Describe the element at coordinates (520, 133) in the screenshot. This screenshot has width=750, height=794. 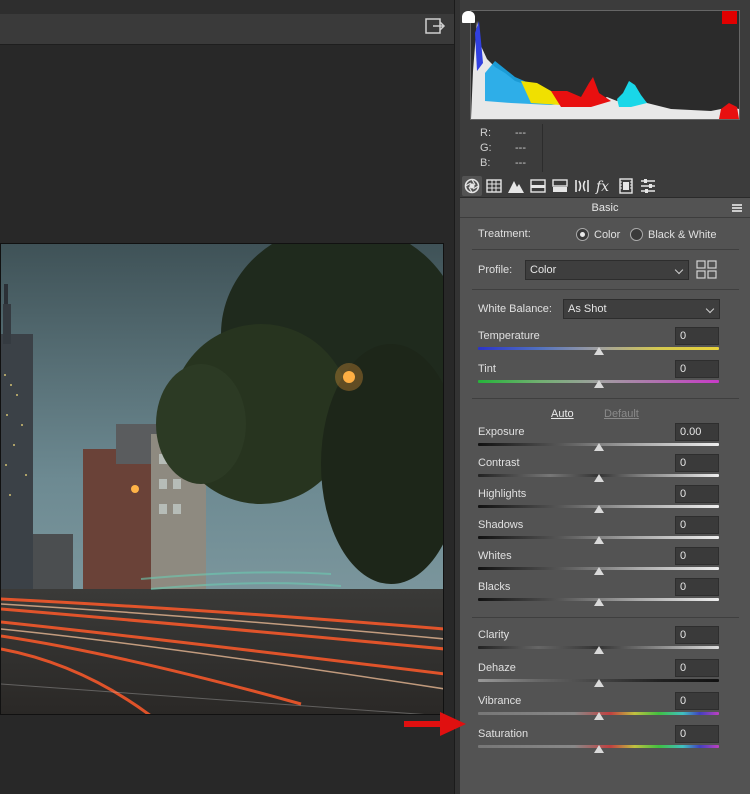
I see `rgb-value-r: ---` at that location.